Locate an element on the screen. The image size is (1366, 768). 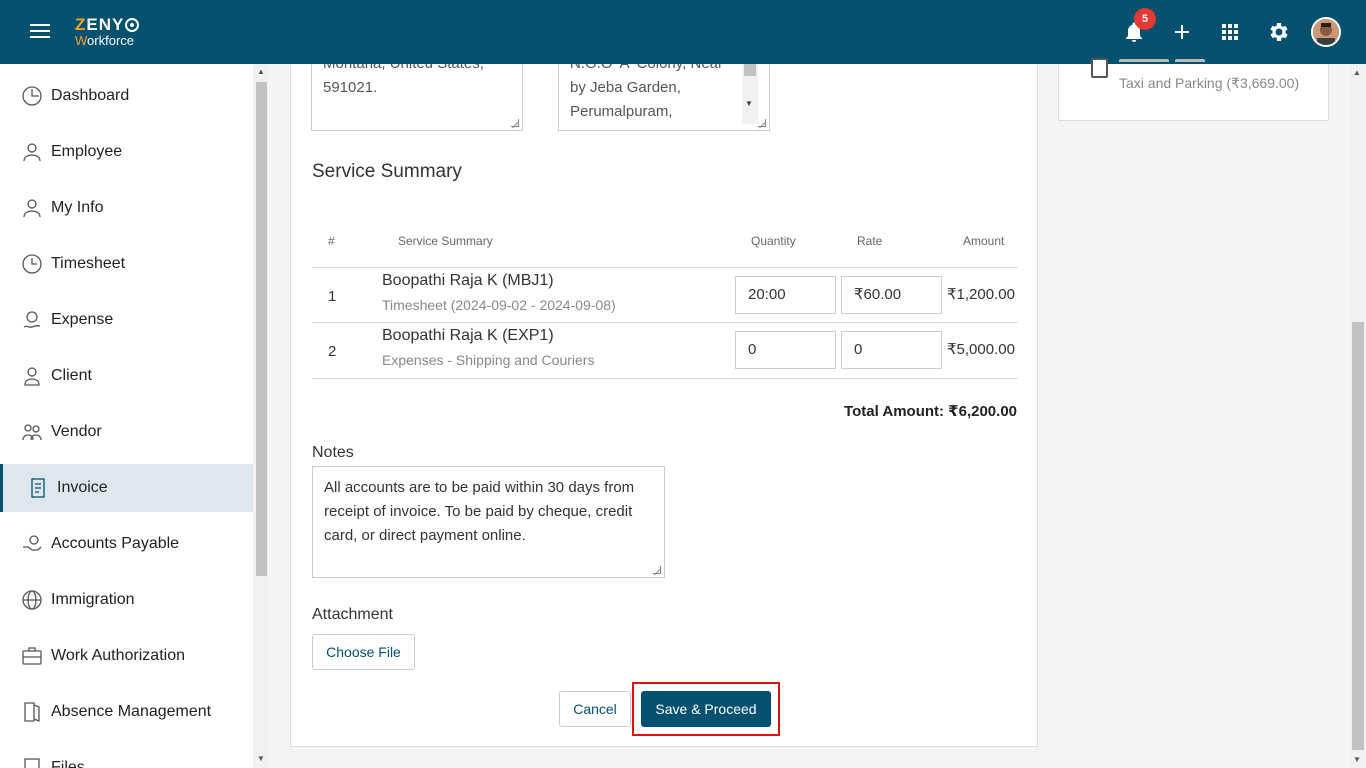
sidebar-item-label: Dashboard is located at coordinates (90, 95).